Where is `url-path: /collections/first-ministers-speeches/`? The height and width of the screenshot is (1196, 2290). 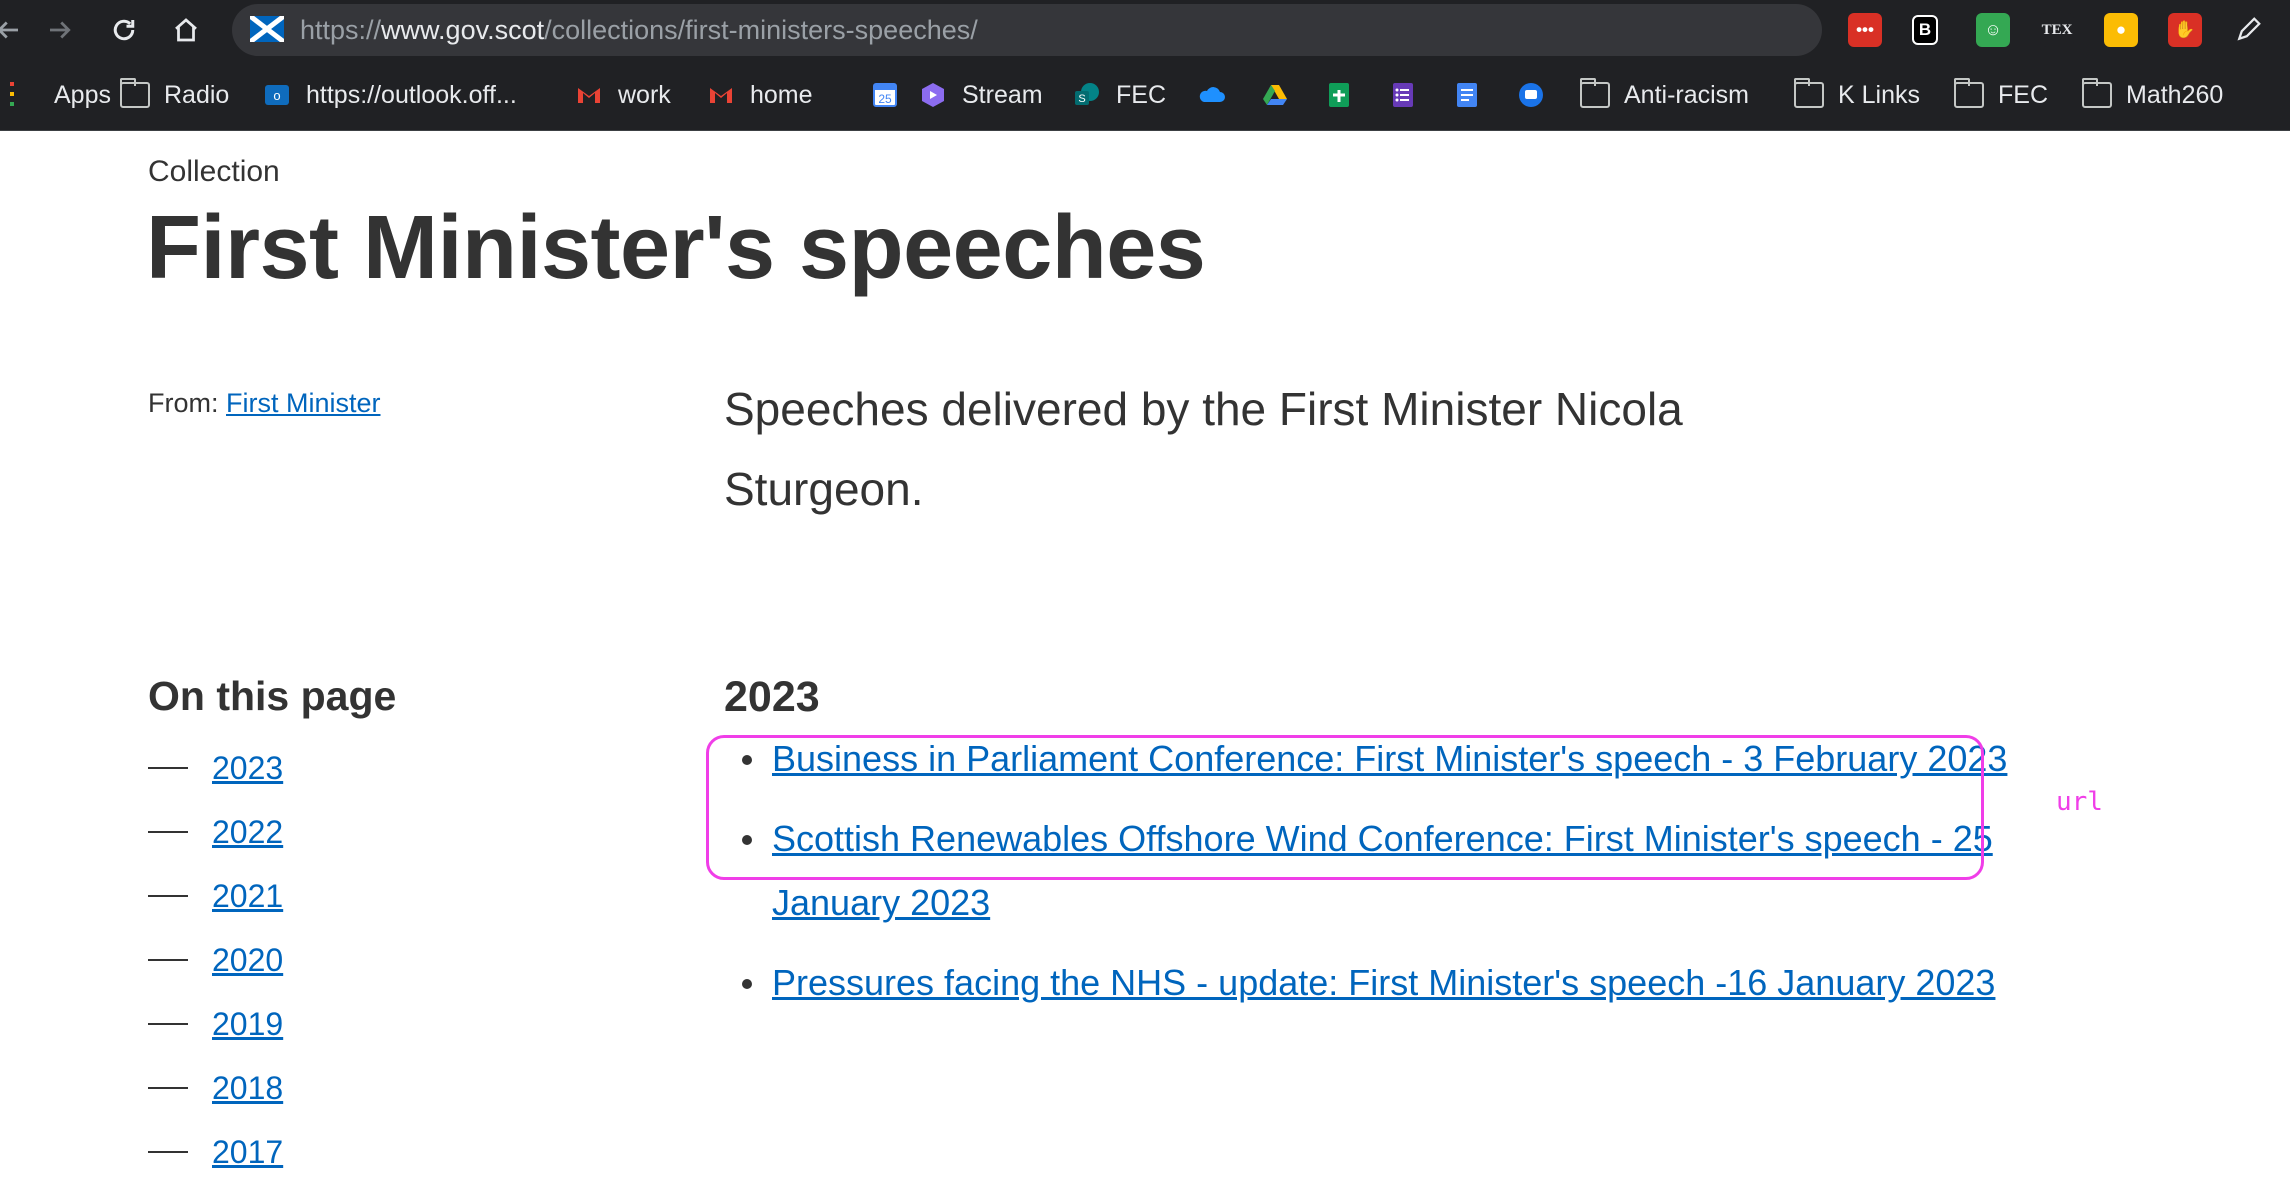
url-path: /collections/first-ministers-speeches/ is located at coordinates (761, 30).